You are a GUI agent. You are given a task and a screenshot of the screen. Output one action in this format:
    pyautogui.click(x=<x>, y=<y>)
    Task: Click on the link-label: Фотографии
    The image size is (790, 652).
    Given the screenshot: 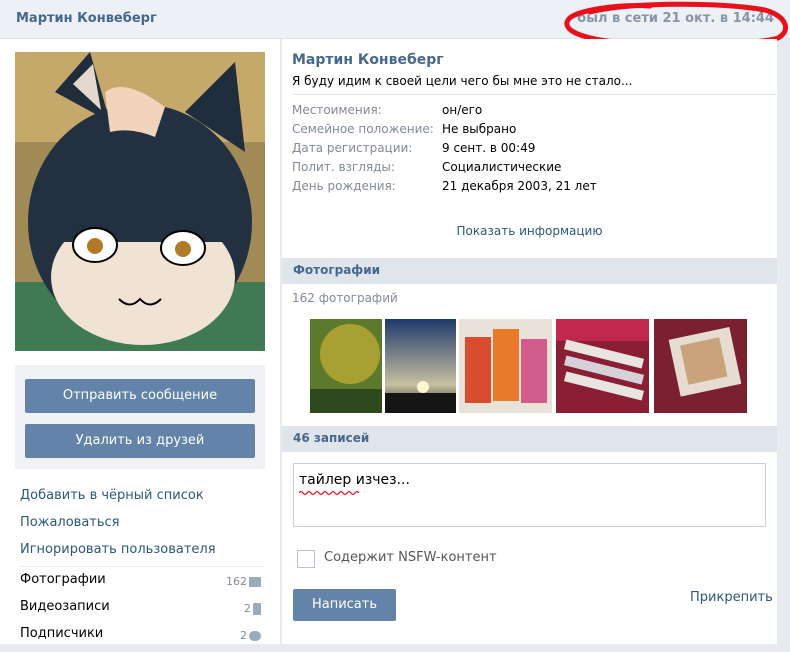 What is the action you would take?
    pyautogui.click(x=63, y=579)
    